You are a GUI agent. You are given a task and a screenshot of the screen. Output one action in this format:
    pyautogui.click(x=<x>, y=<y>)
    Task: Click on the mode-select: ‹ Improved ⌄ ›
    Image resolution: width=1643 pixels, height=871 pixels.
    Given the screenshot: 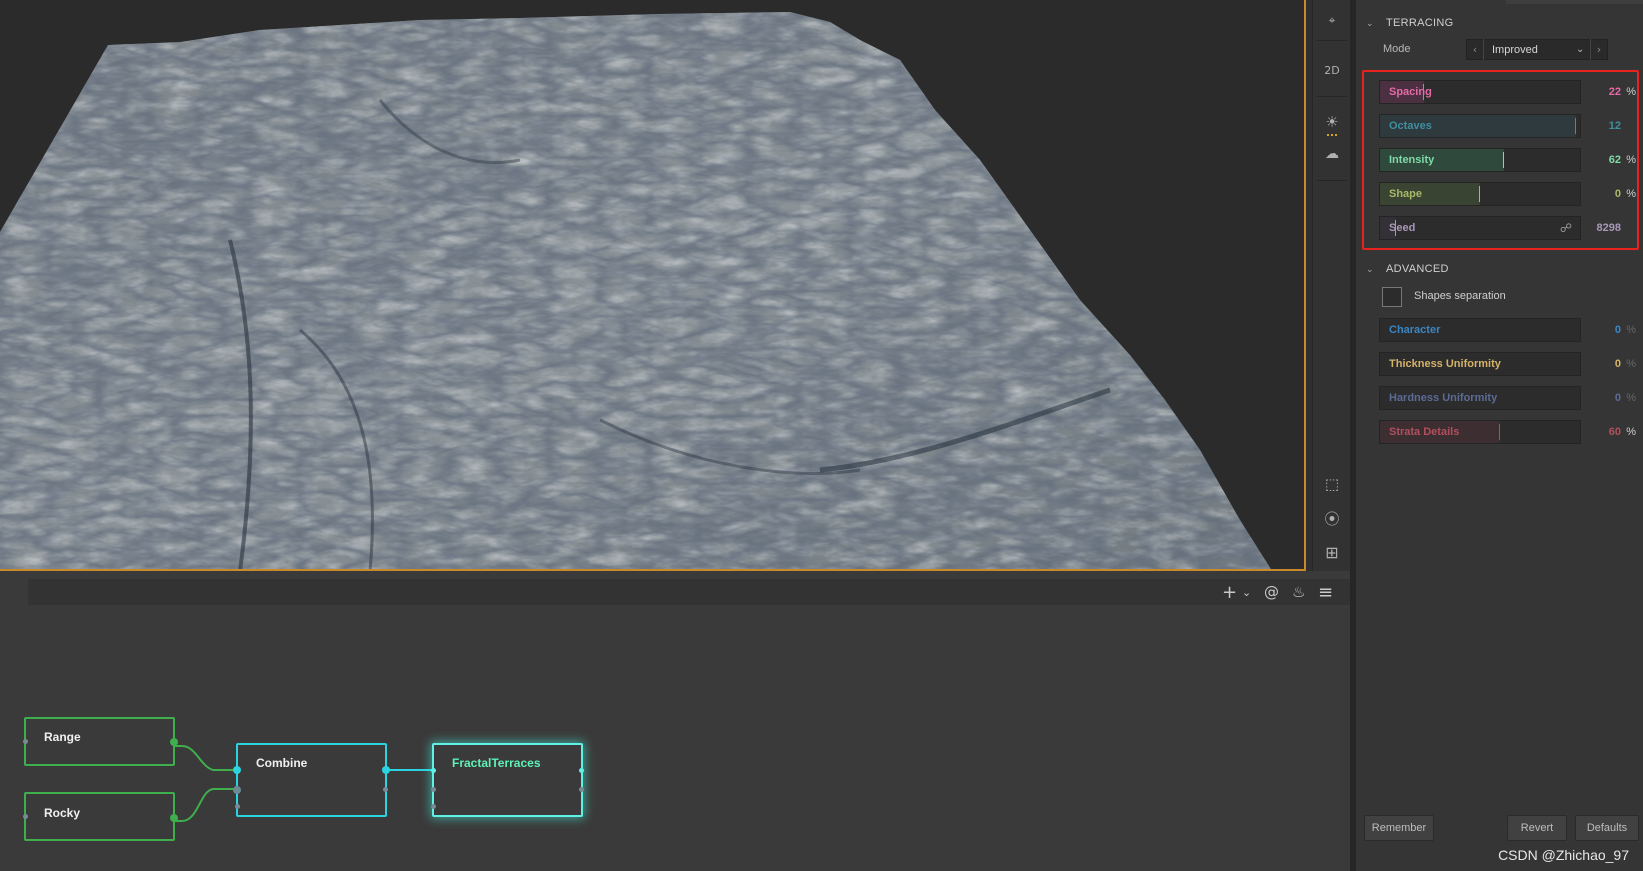 What is the action you would take?
    pyautogui.click(x=1537, y=49)
    